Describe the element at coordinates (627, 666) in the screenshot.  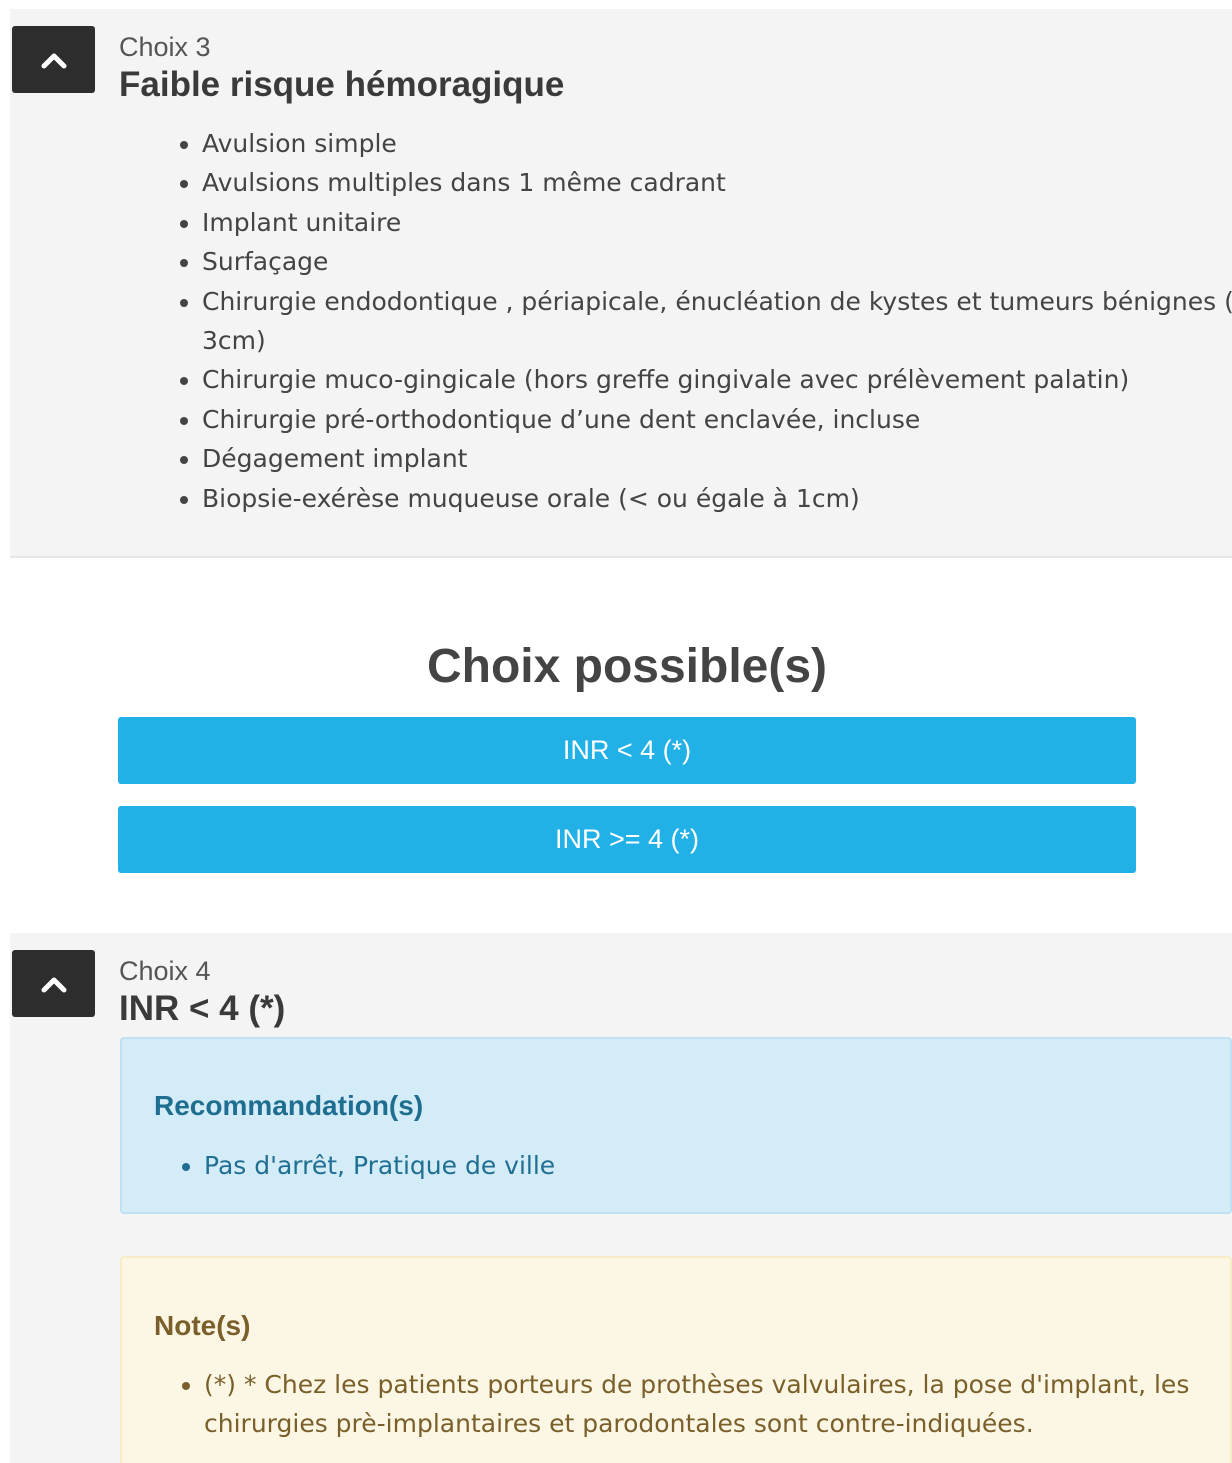
I see `possible-choices-heading: Choix possible(s)` at that location.